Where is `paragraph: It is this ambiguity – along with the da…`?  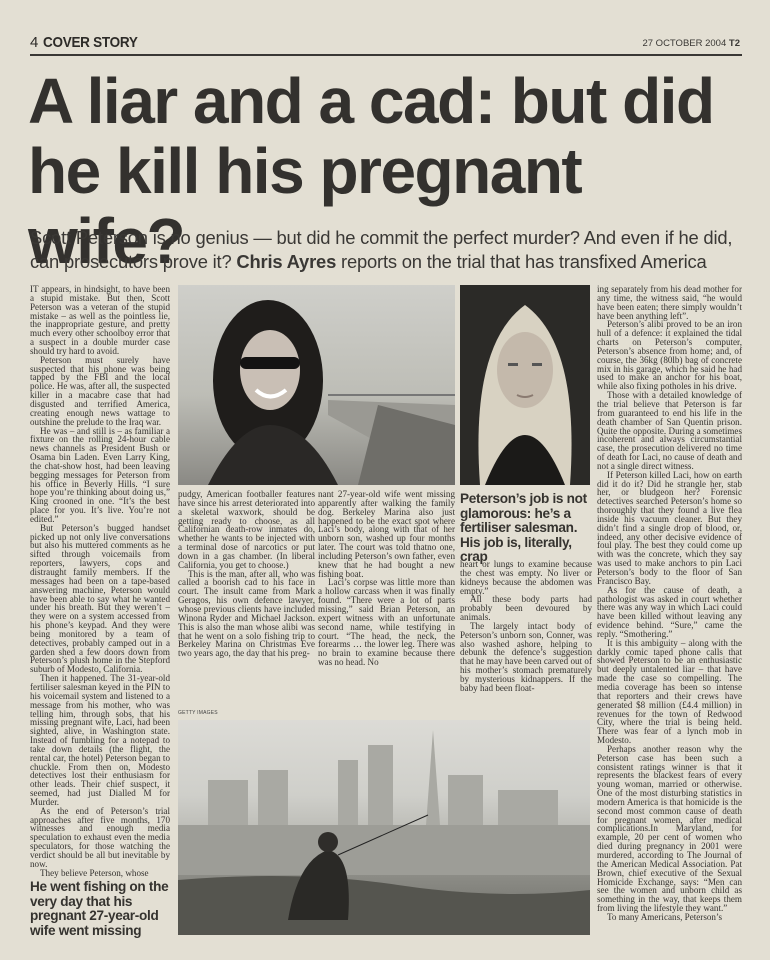
paragraph: It is this ambiguity – along with the da… is located at coordinates (669, 691).